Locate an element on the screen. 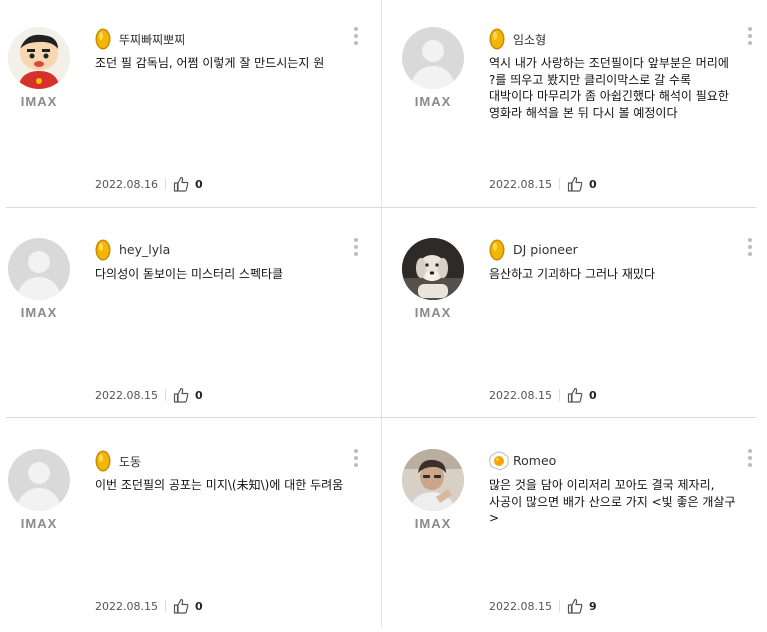  review-meta: 2022.08.16 0 is located at coordinates (149, 184).